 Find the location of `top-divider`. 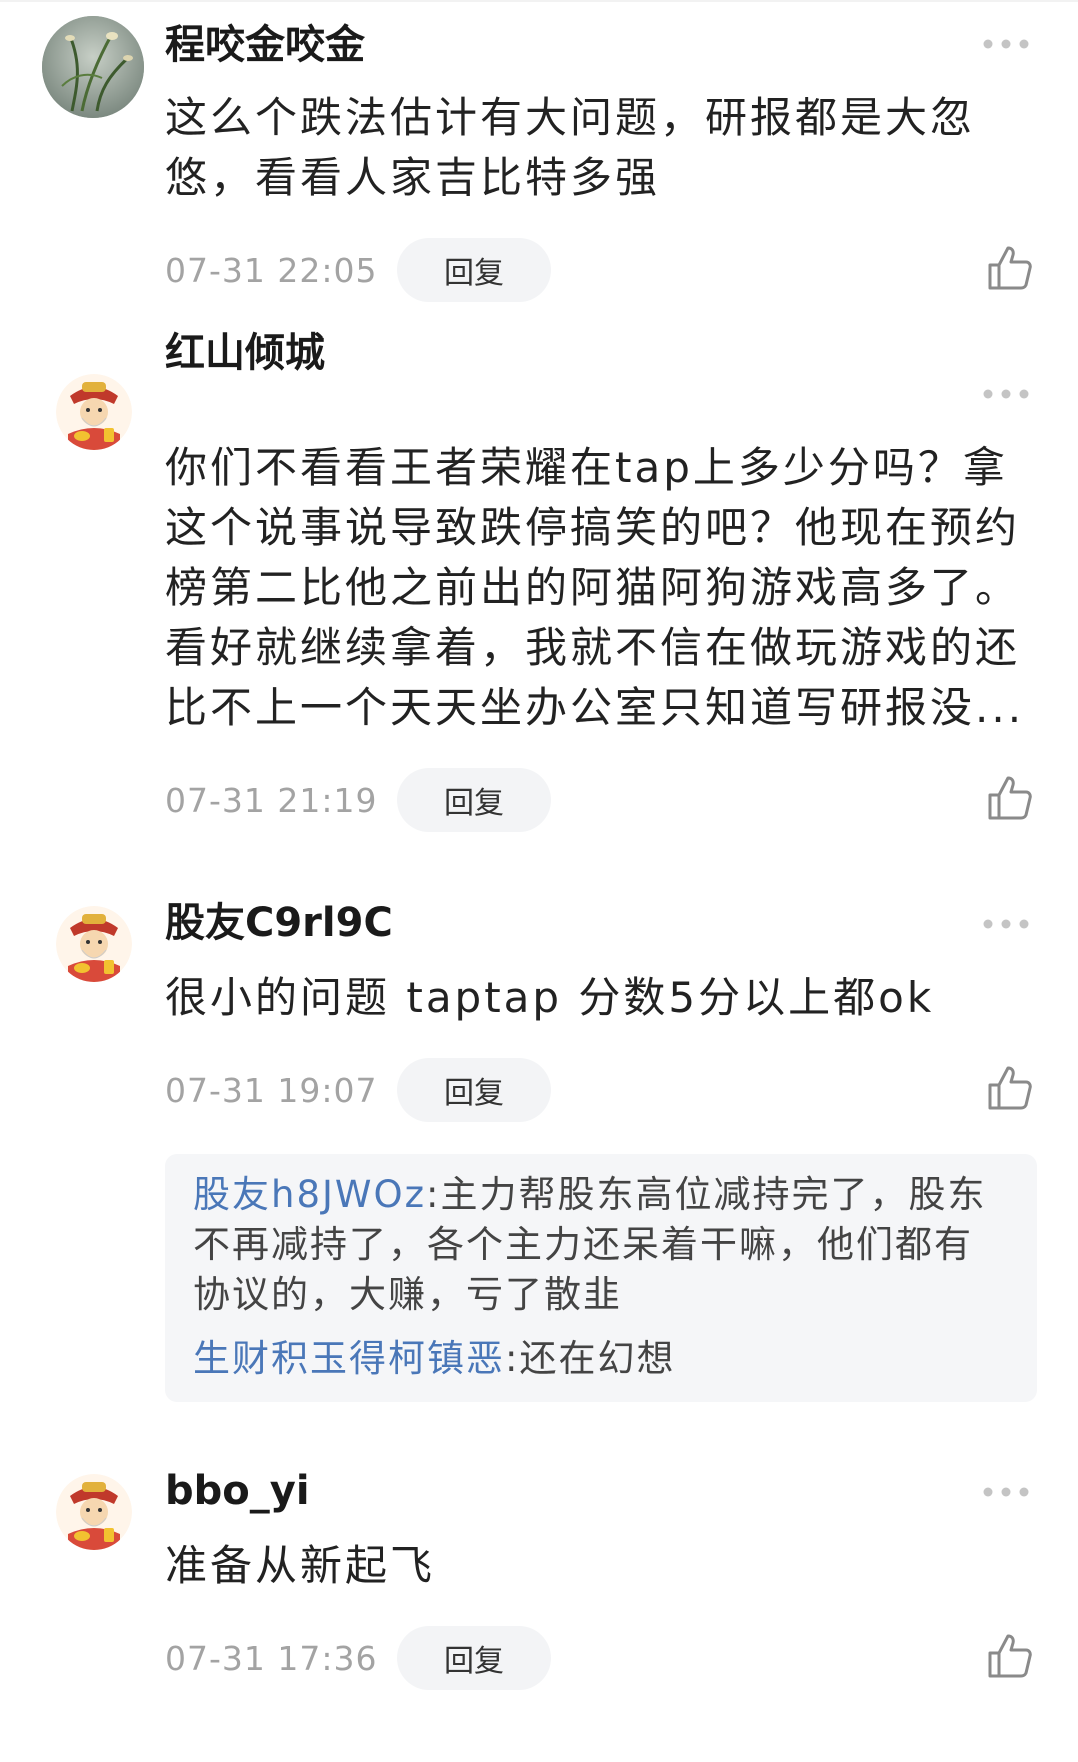

top-divider is located at coordinates (539, 1).